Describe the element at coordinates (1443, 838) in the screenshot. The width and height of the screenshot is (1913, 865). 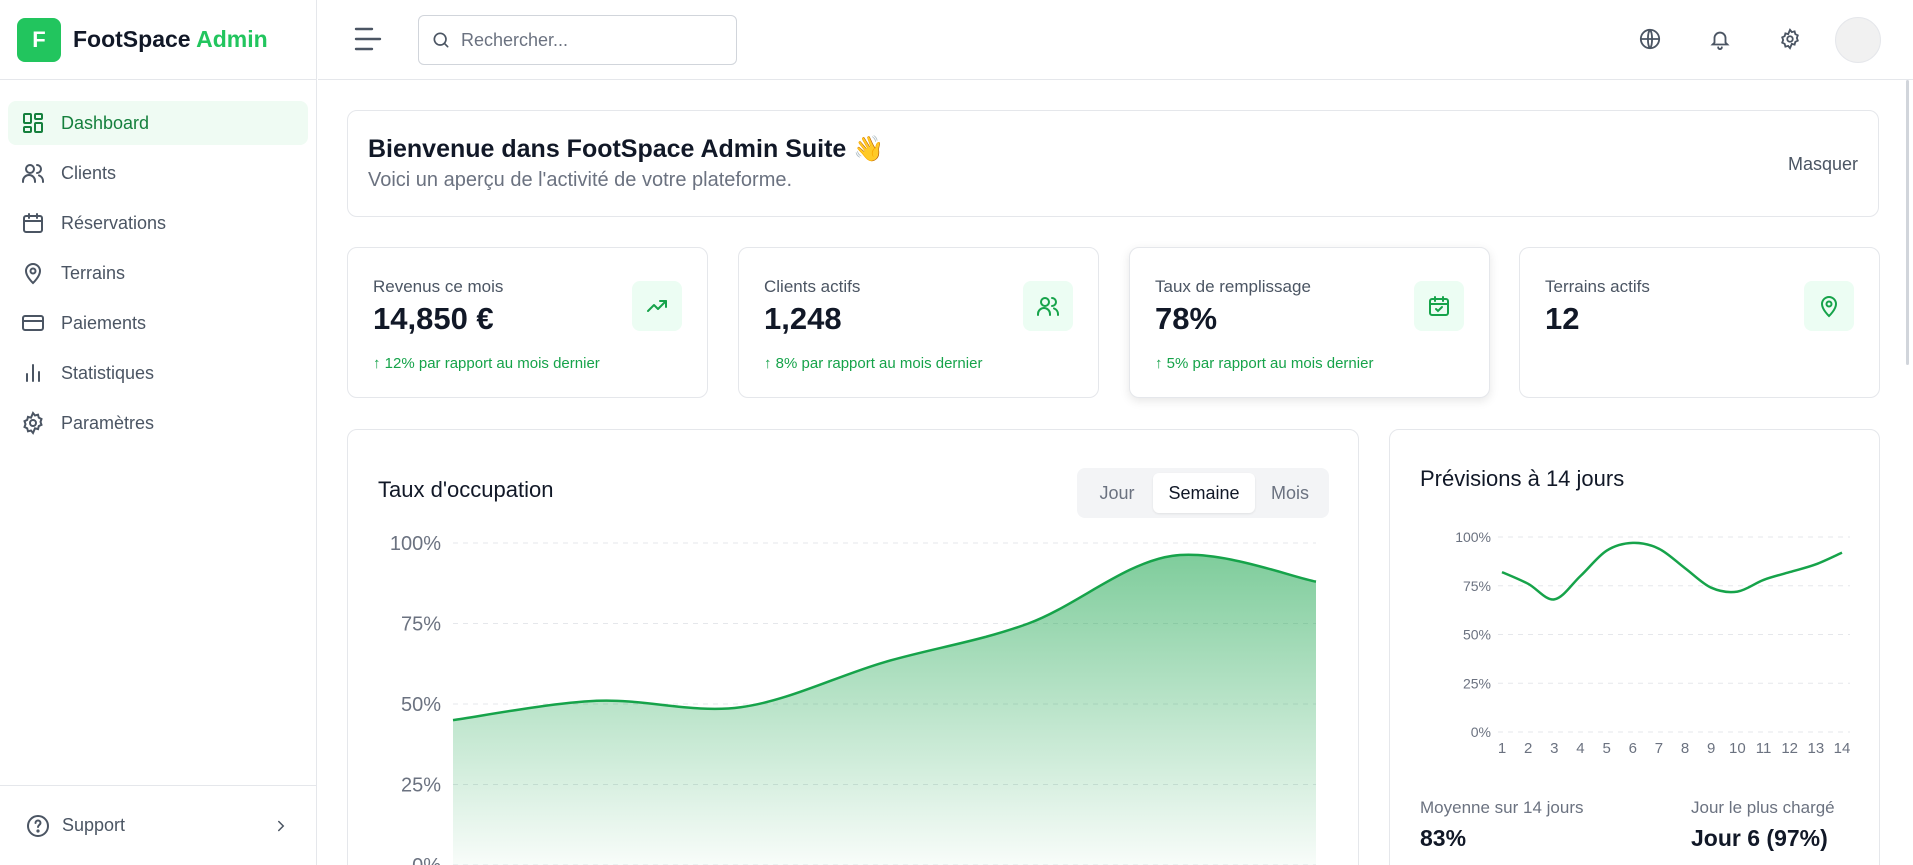
I see `forecast-avg-value: 83%` at that location.